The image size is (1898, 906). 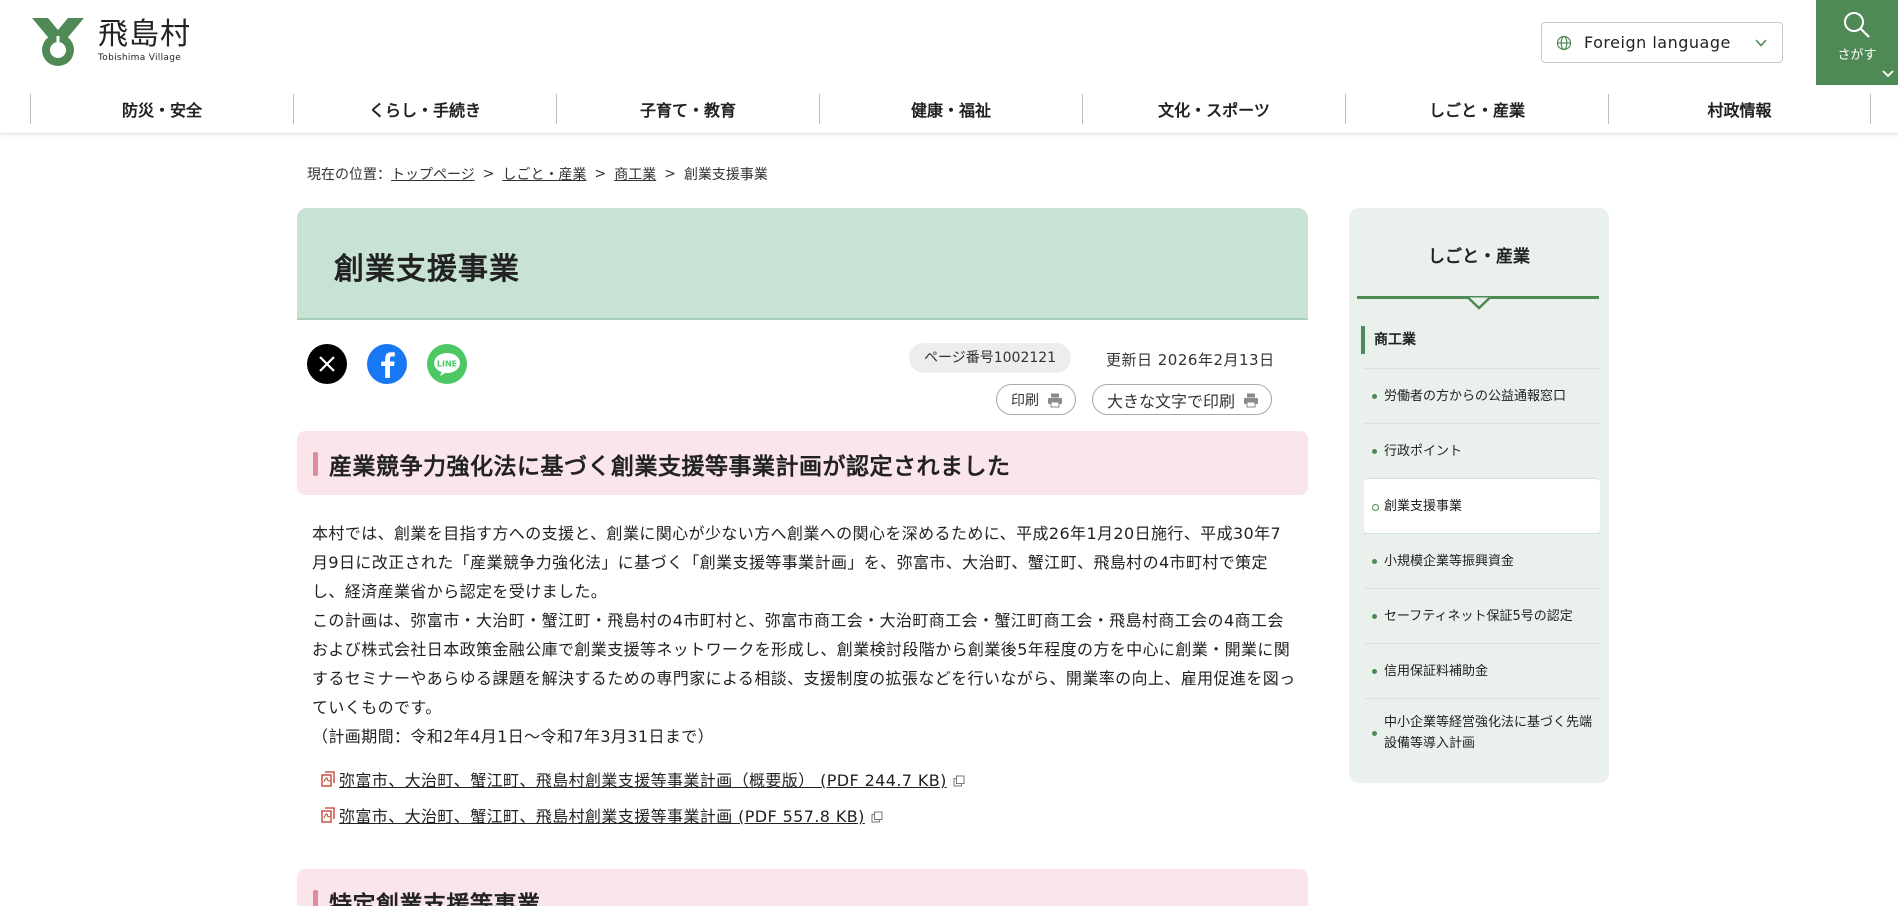 I want to click on nav-item-culture: 文化・スポーツ, so click(x=1213, y=109).